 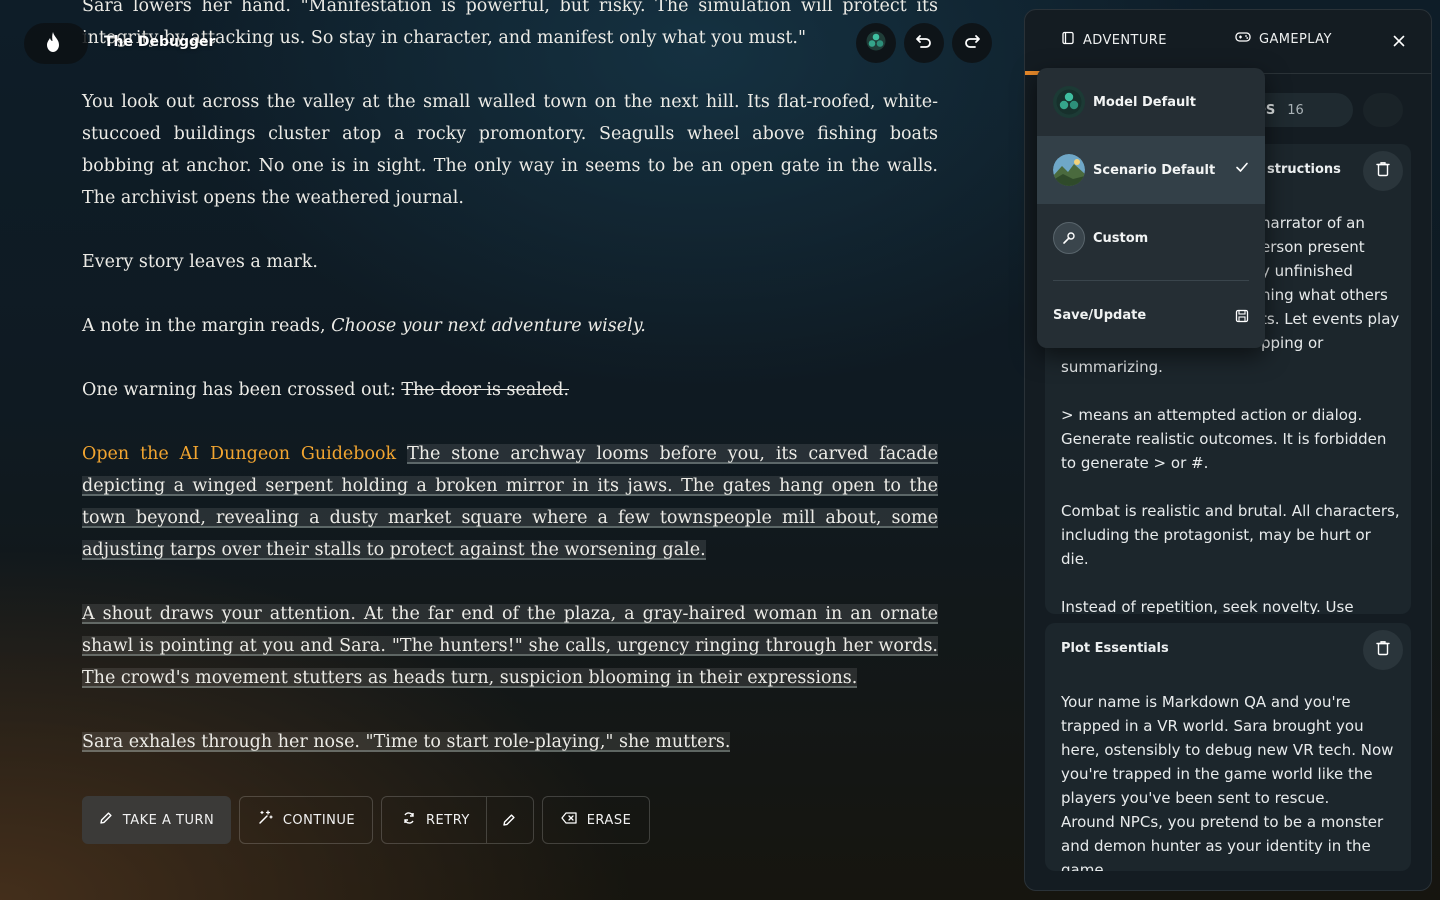 What do you see at coordinates (1292, 343) in the screenshot?
I see `instruction-fragment: pping or` at bounding box center [1292, 343].